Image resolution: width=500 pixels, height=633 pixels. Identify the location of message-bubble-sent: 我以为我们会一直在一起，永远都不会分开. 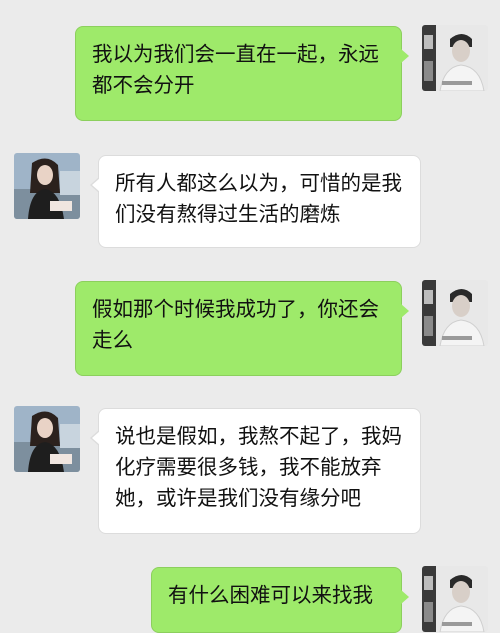
(242, 73).